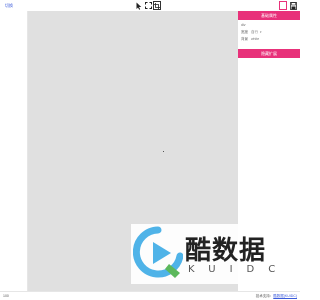 Image resolution: width=320 pixels, height=300 pixels. What do you see at coordinates (269, 39) in the screenshot?
I see `prop-row-background: 背景 white` at bounding box center [269, 39].